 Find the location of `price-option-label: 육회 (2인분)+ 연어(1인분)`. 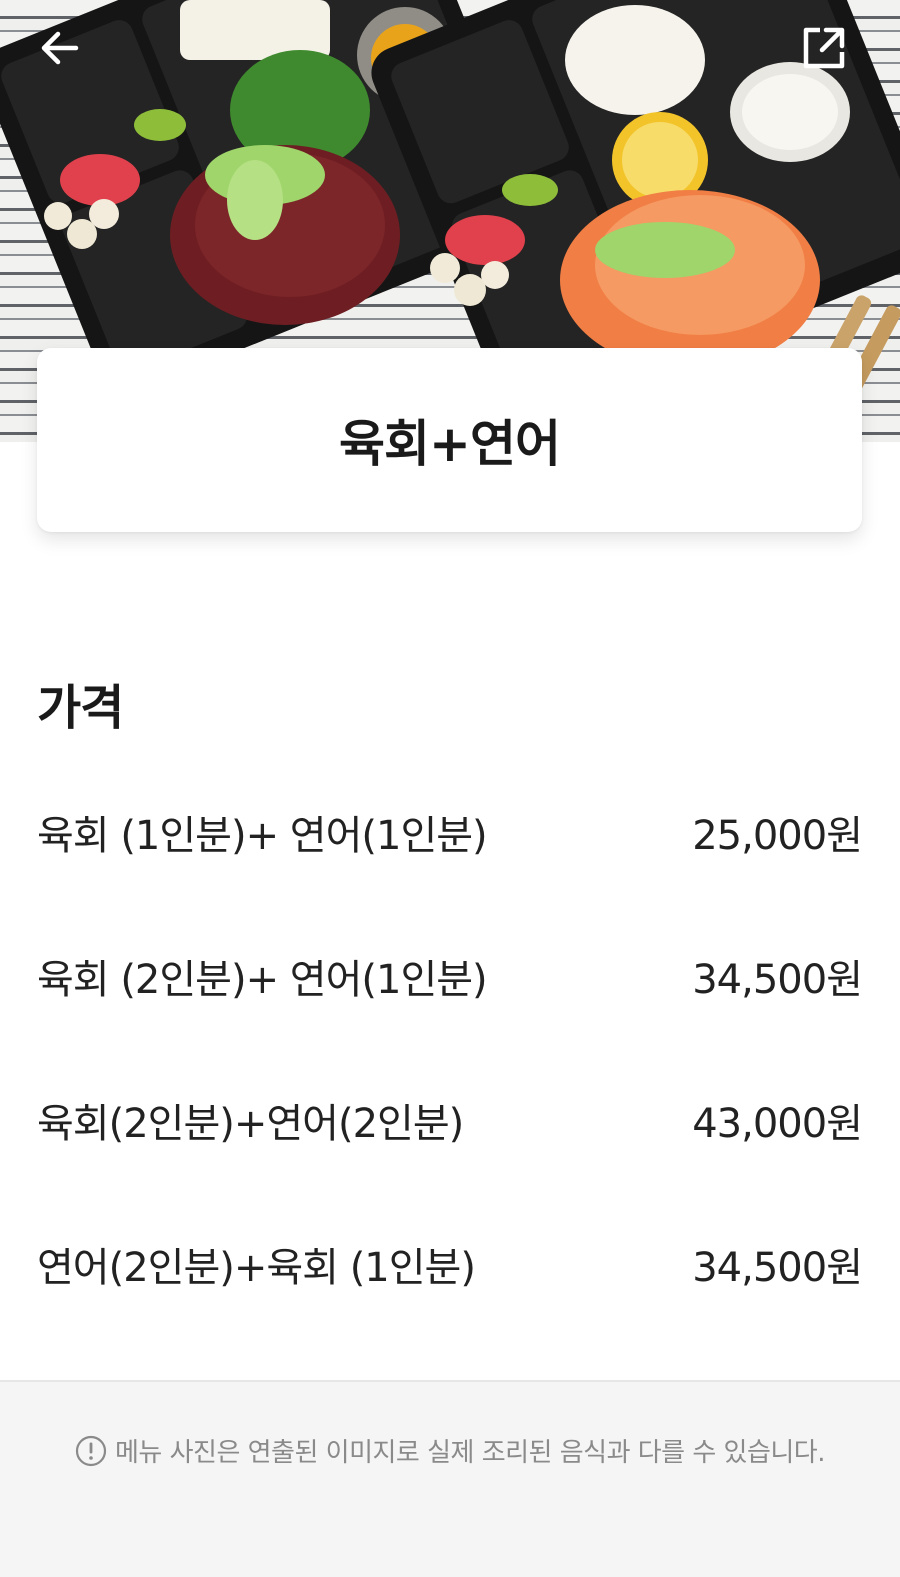

price-option-label: 육회 (2인분)+ 연어(1인분) is located at coordinates (262, 980).